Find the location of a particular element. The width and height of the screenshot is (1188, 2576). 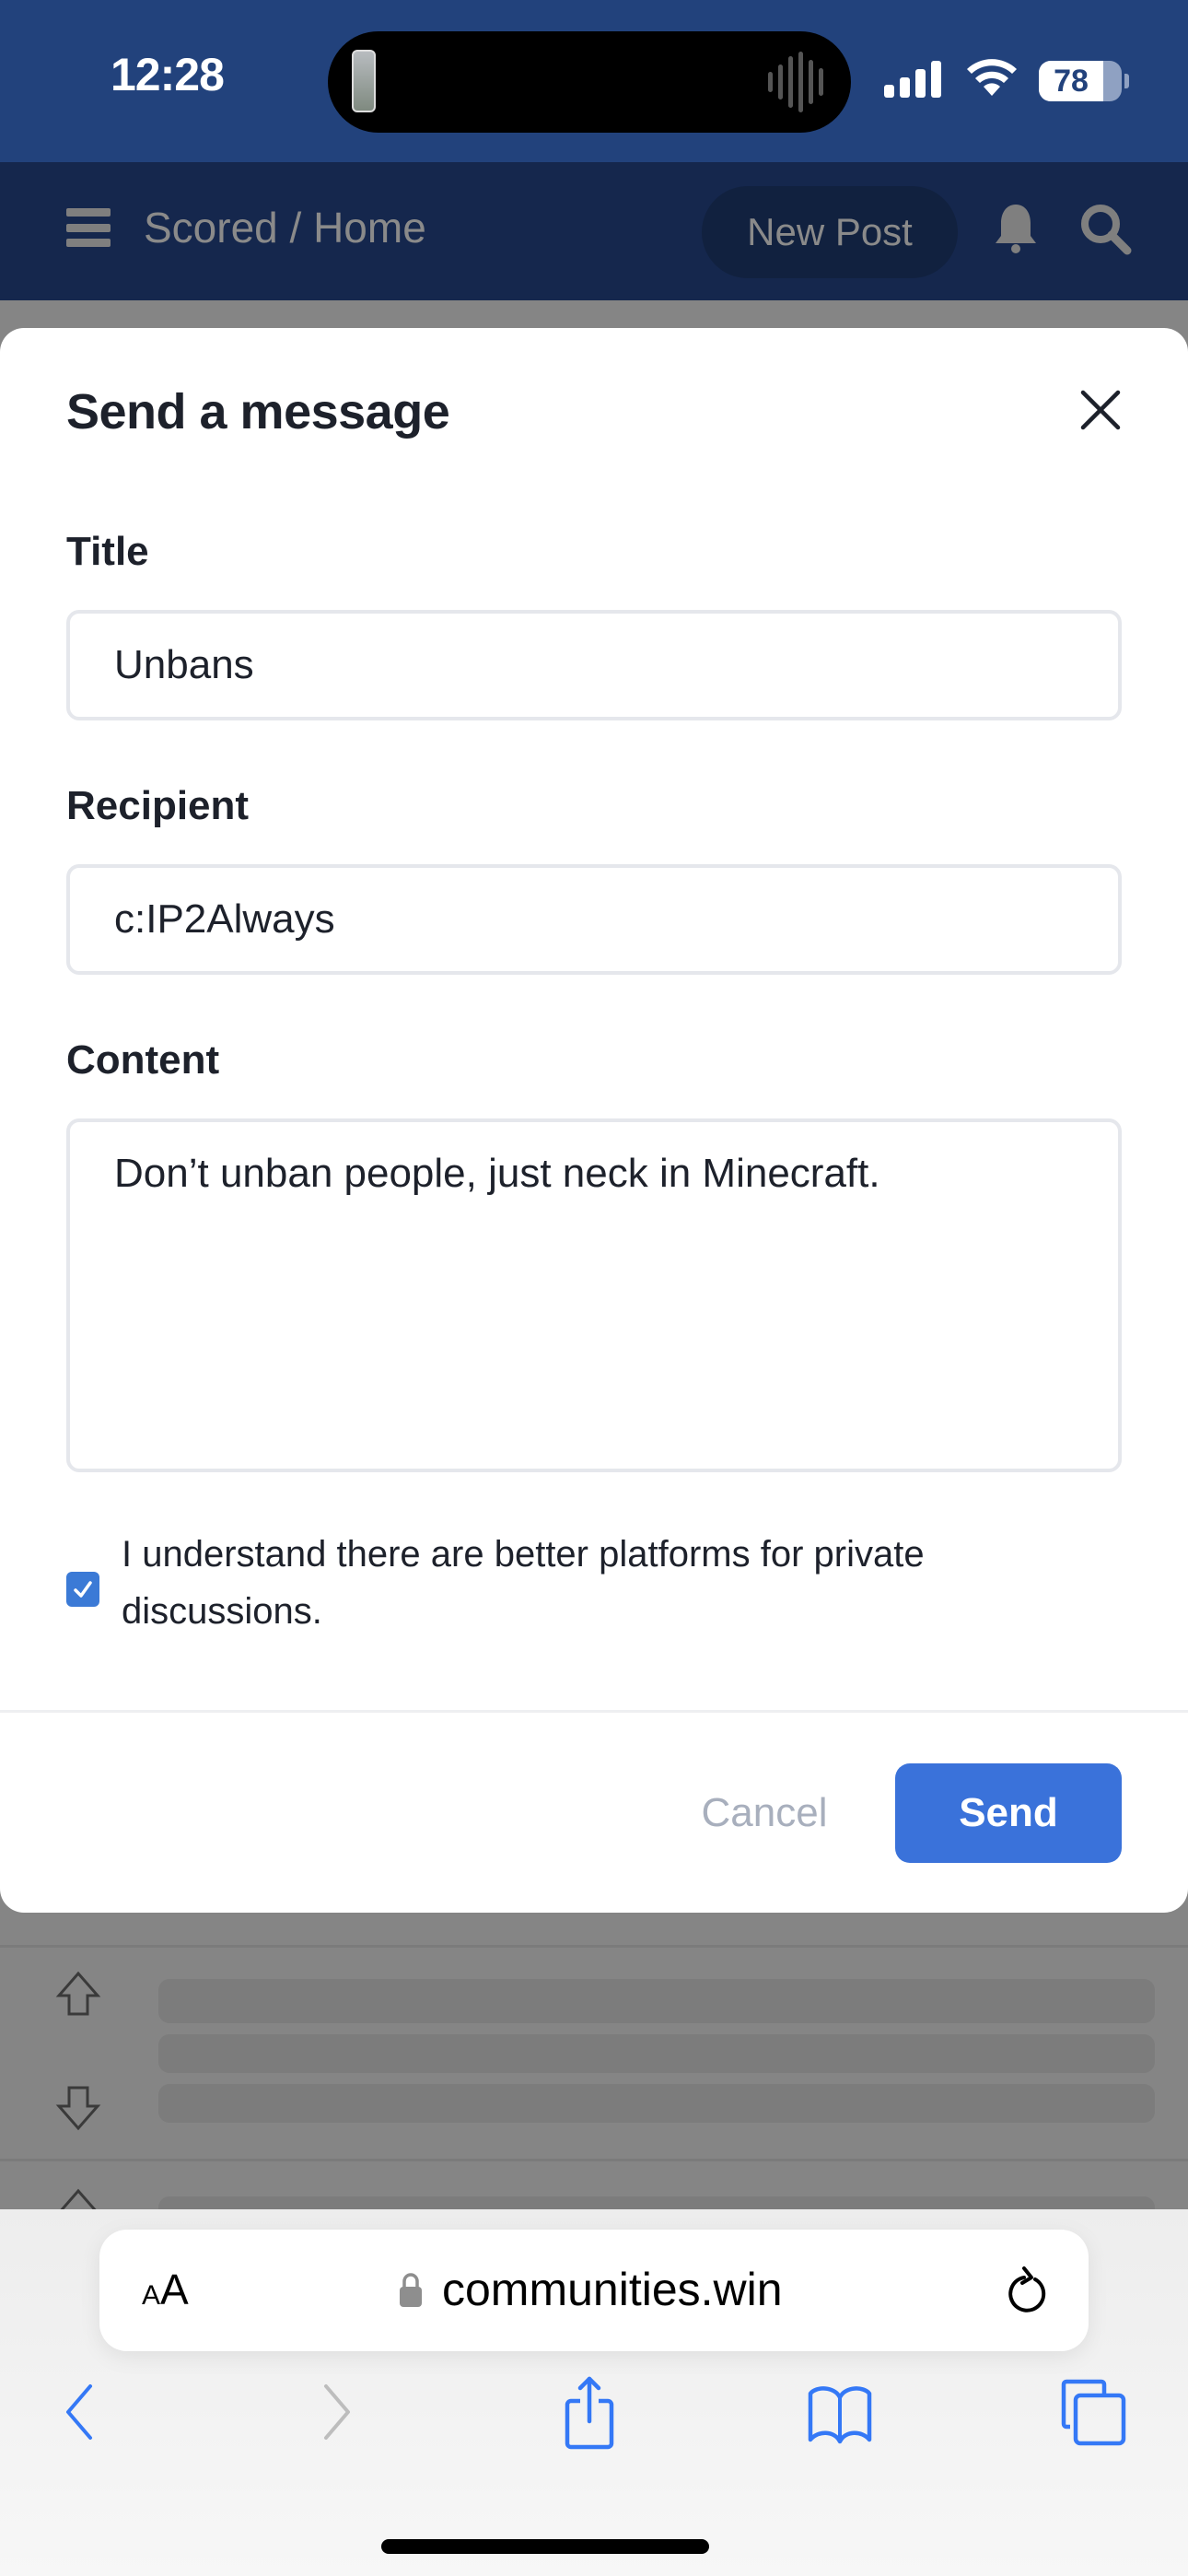

cancel-button: Cancel is located at coordinates (764, 1813).